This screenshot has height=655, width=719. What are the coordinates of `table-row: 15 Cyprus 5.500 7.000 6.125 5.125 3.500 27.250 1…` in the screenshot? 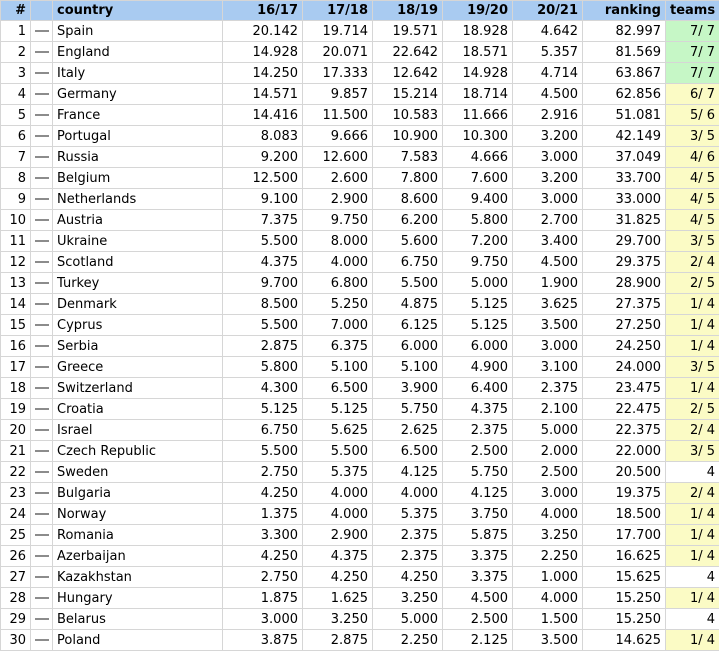 It's located at (359, 325).